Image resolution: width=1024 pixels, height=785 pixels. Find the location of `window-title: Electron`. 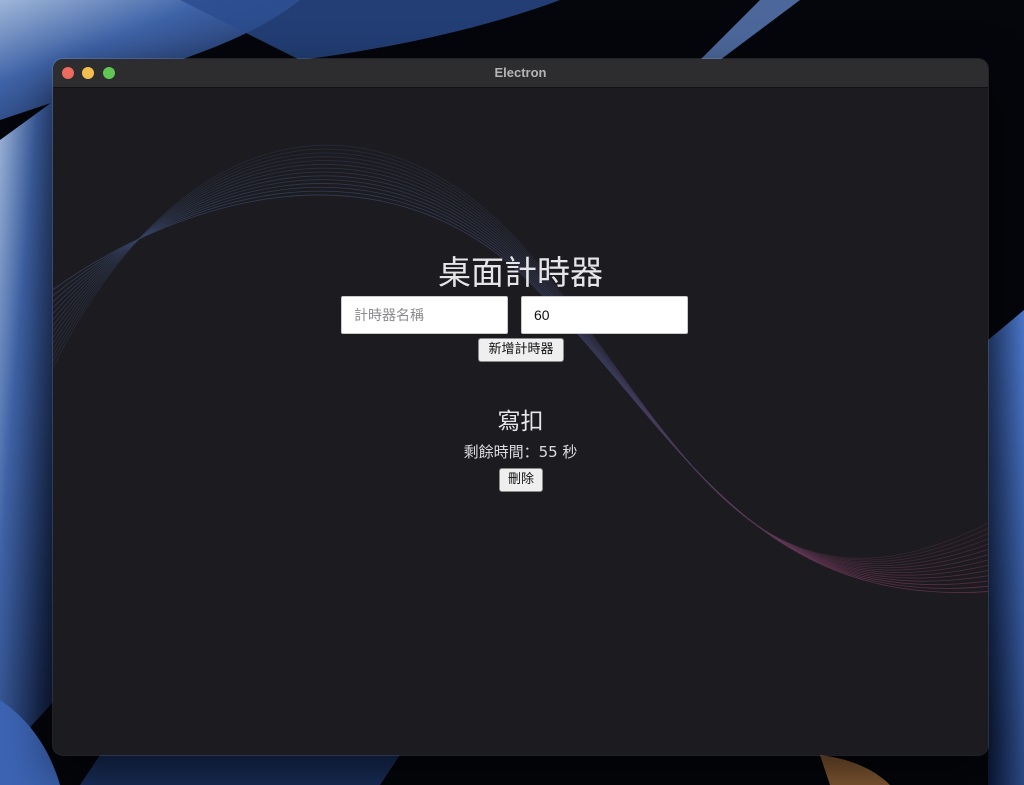

window-title: Electron is located at coordinates (520, 72).